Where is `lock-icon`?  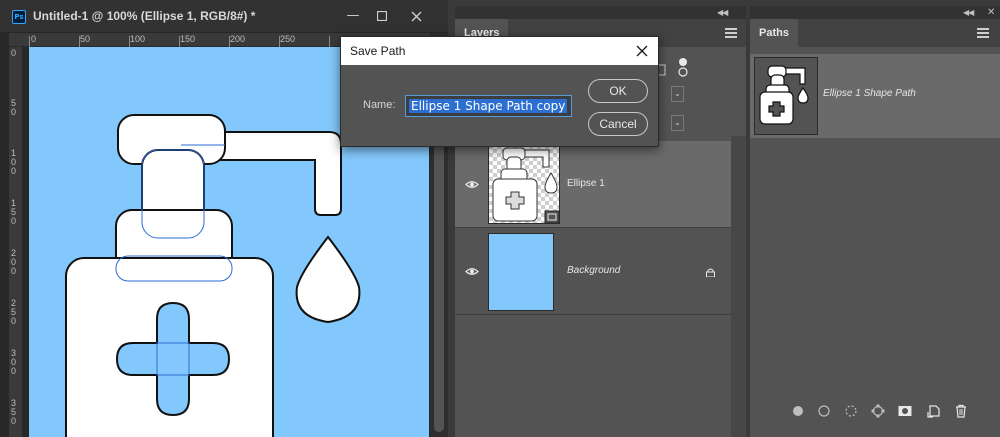 lock-icon is located at coordinates (710, 272).